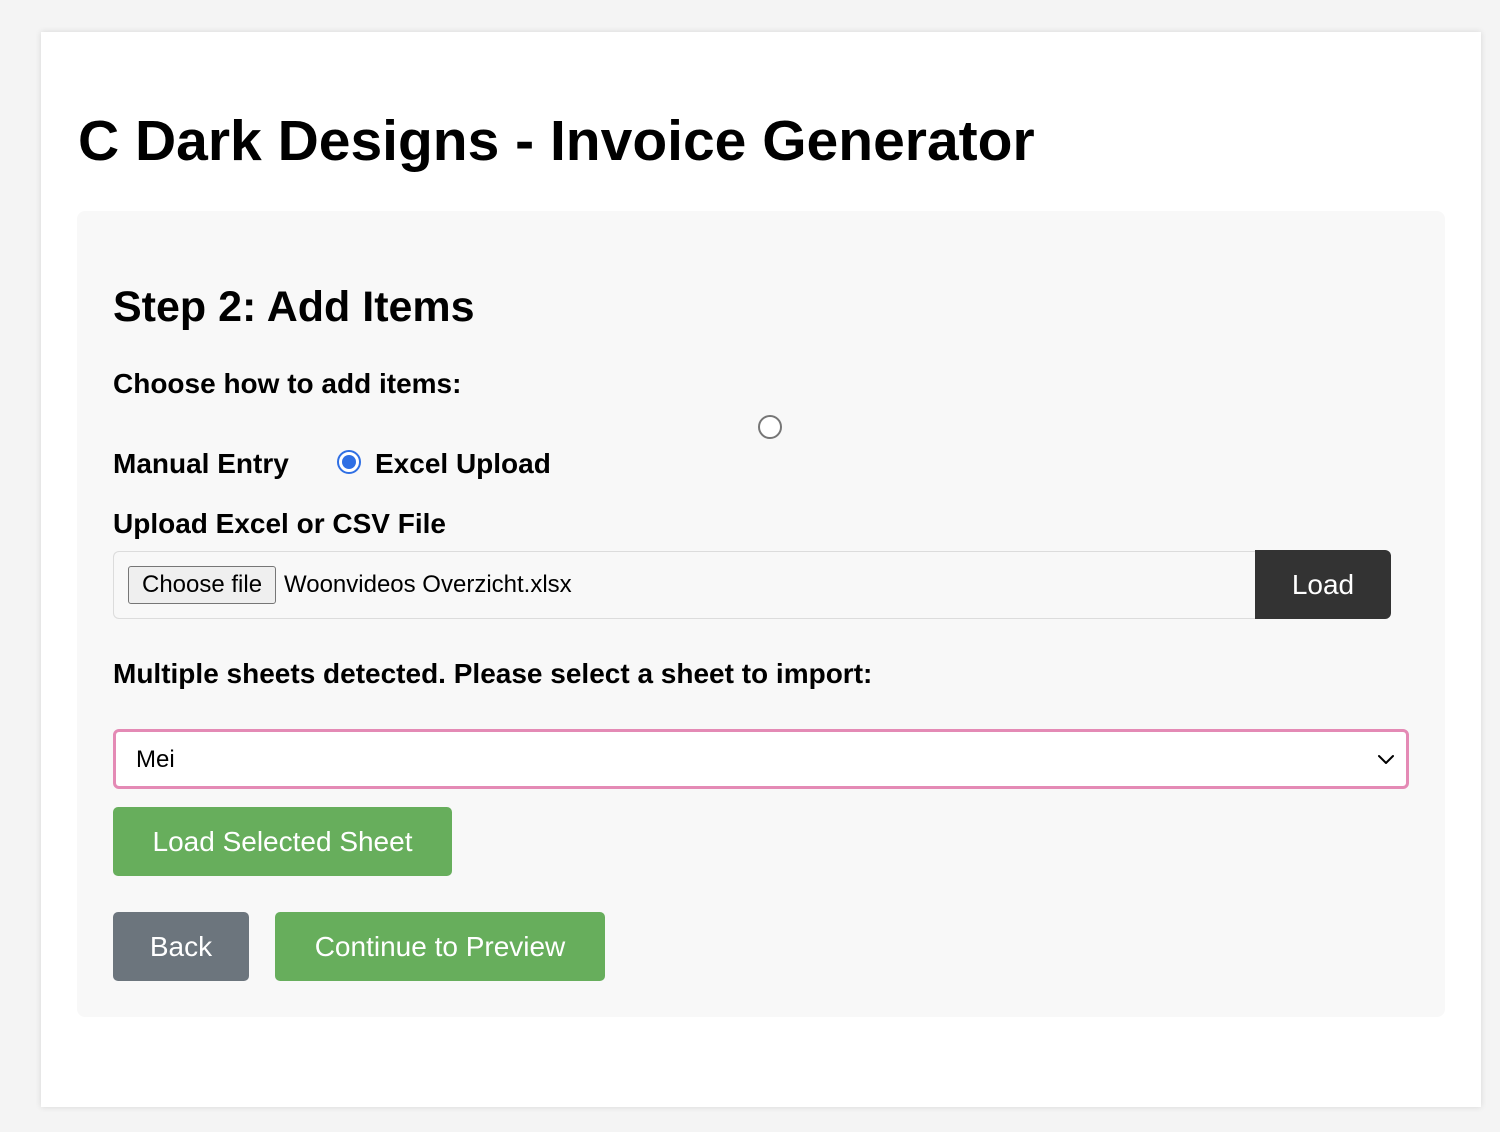 Image resolution: width=1500 pixels, height=1132 pixels. Describe the element at coordinates (294, 307) in the screenshot. I see `step-title: Step 2: Add Items` at that location.